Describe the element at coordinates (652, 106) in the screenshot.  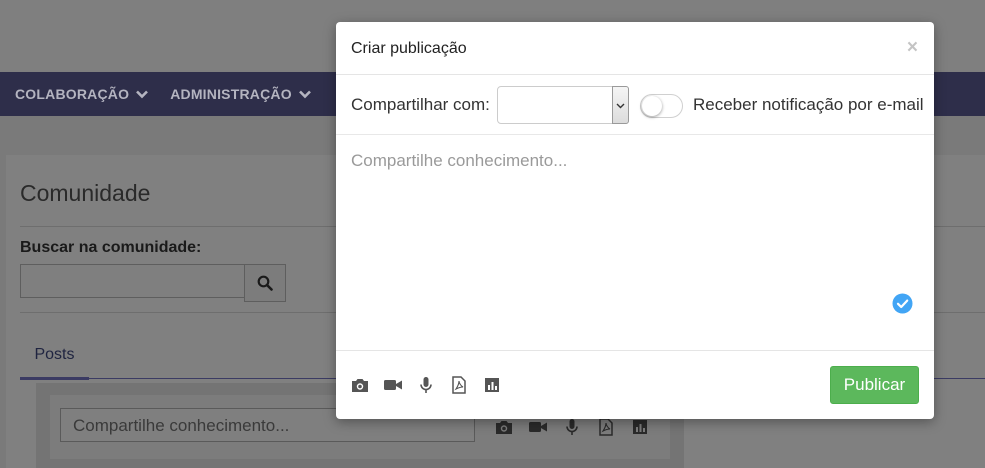
I see `toggle-knob` at that location.